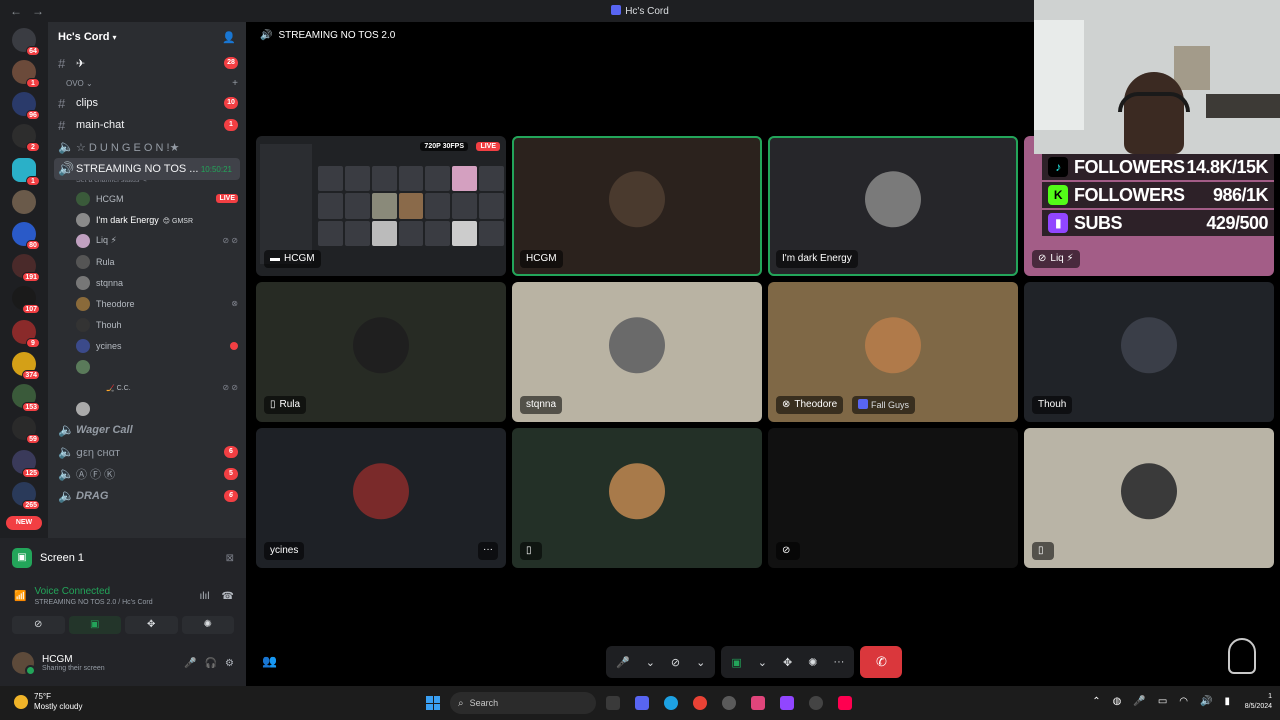 The width and height of the screenshot is (1280, 720). What do you see at coordinates (758, 703) in the screenshot?
I see `app-icon` at bounding box center [758, 703].